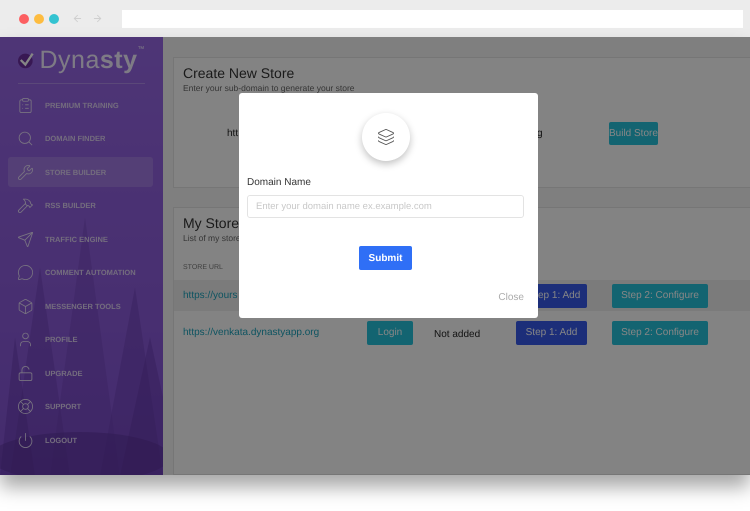 Image resolution: width=750 pixels, height=511 pixels. Describe the element at coordinates (562, 296) in the screenshot. I see `step-one-button: ep 1: Add` at that location.